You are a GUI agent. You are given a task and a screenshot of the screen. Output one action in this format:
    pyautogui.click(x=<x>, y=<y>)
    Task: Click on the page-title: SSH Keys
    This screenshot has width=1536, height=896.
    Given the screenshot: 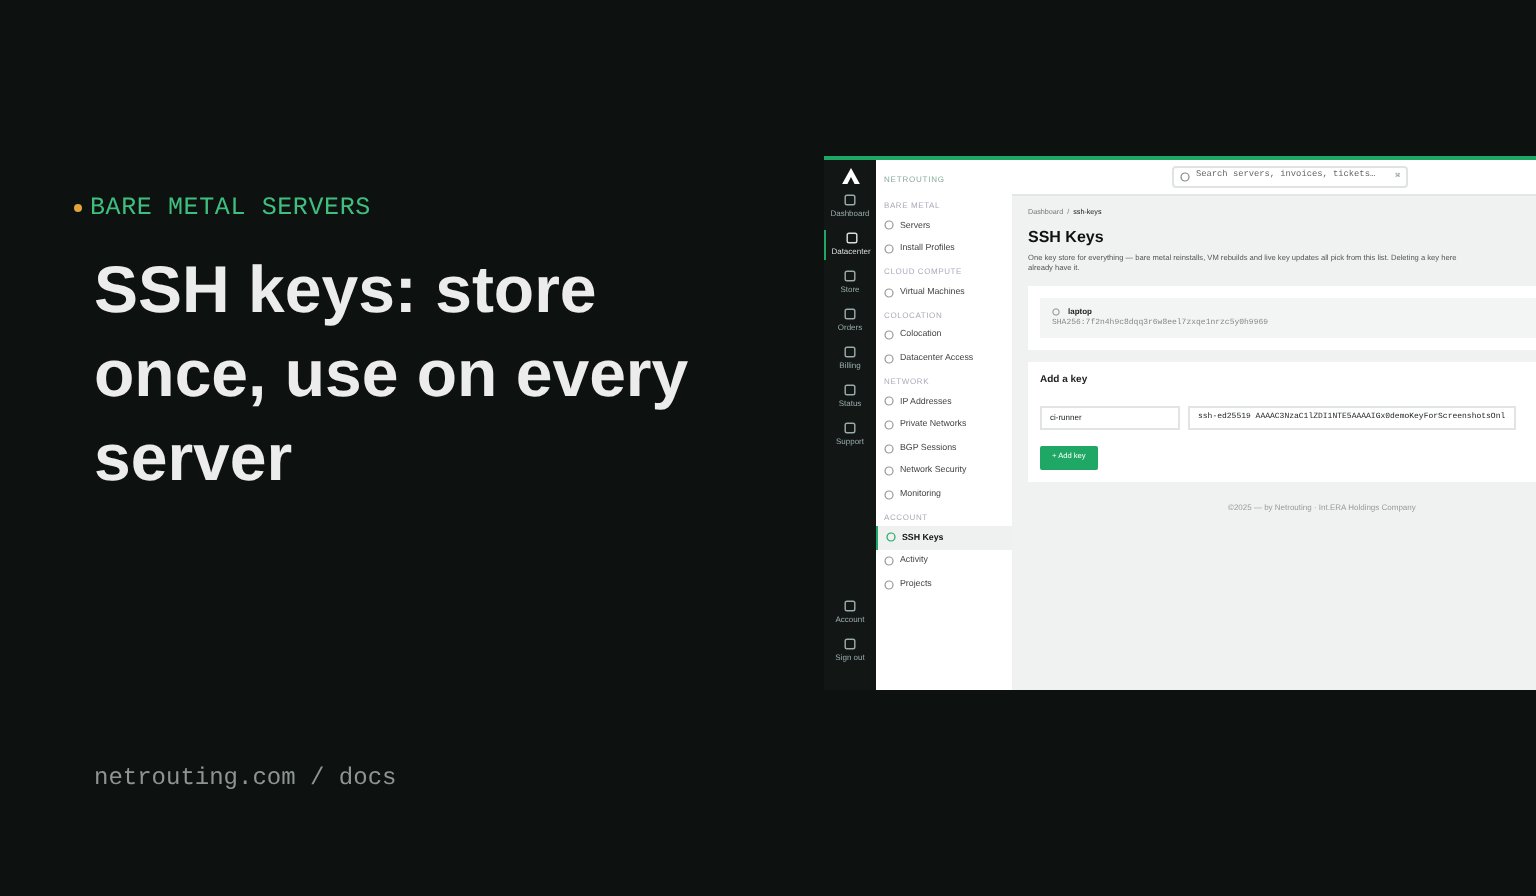 What is the action you would take?
    pyautogui.click(x=1067, y=238)
    